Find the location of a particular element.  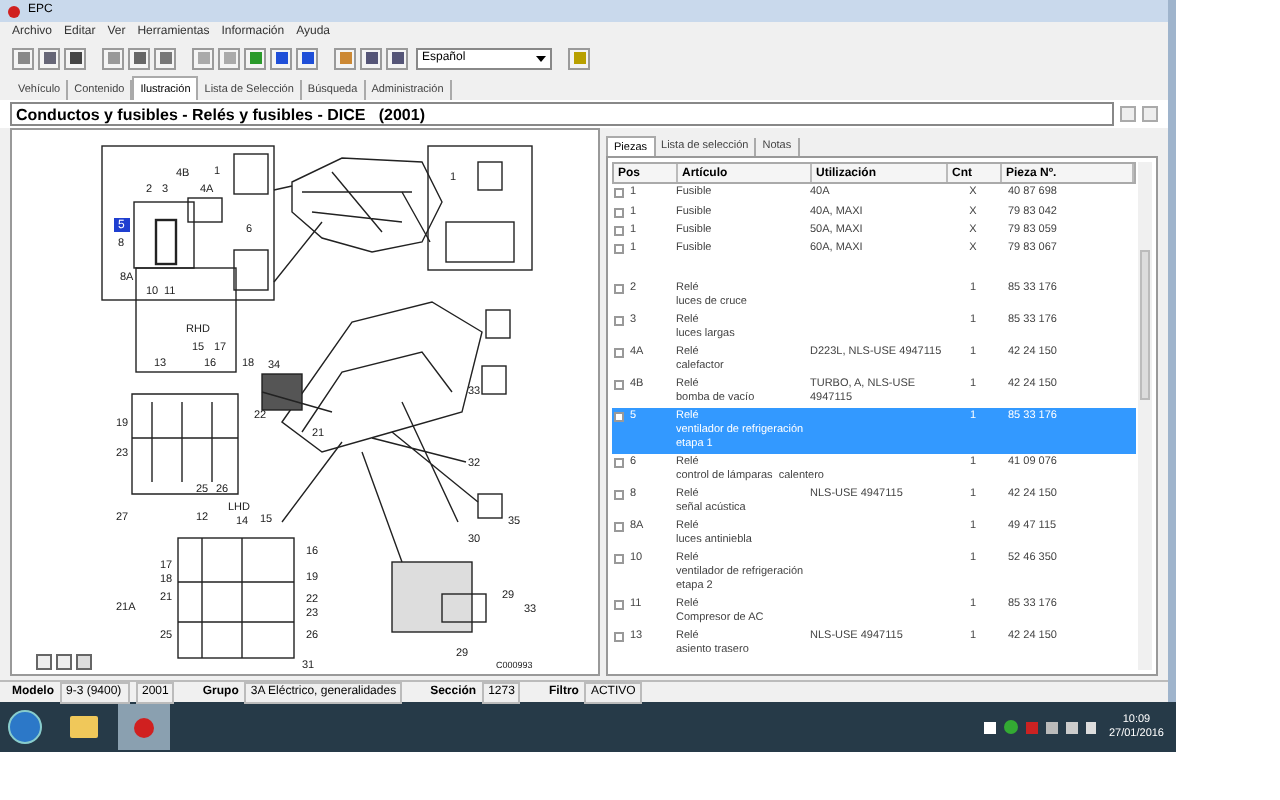

illustration-title: Conductos y fusibles - Relés y fusibles - DICE (2001) is located at coordinates (562, 114).